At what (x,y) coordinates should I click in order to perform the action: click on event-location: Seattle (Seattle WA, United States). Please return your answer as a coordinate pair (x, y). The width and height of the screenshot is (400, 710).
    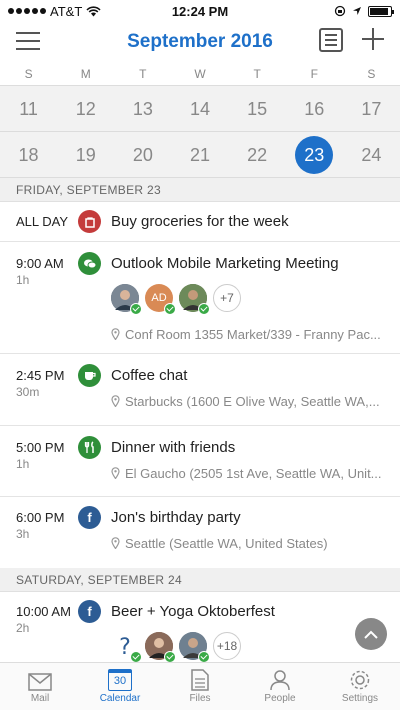
    Looking at the image, I should click on (248, 543).